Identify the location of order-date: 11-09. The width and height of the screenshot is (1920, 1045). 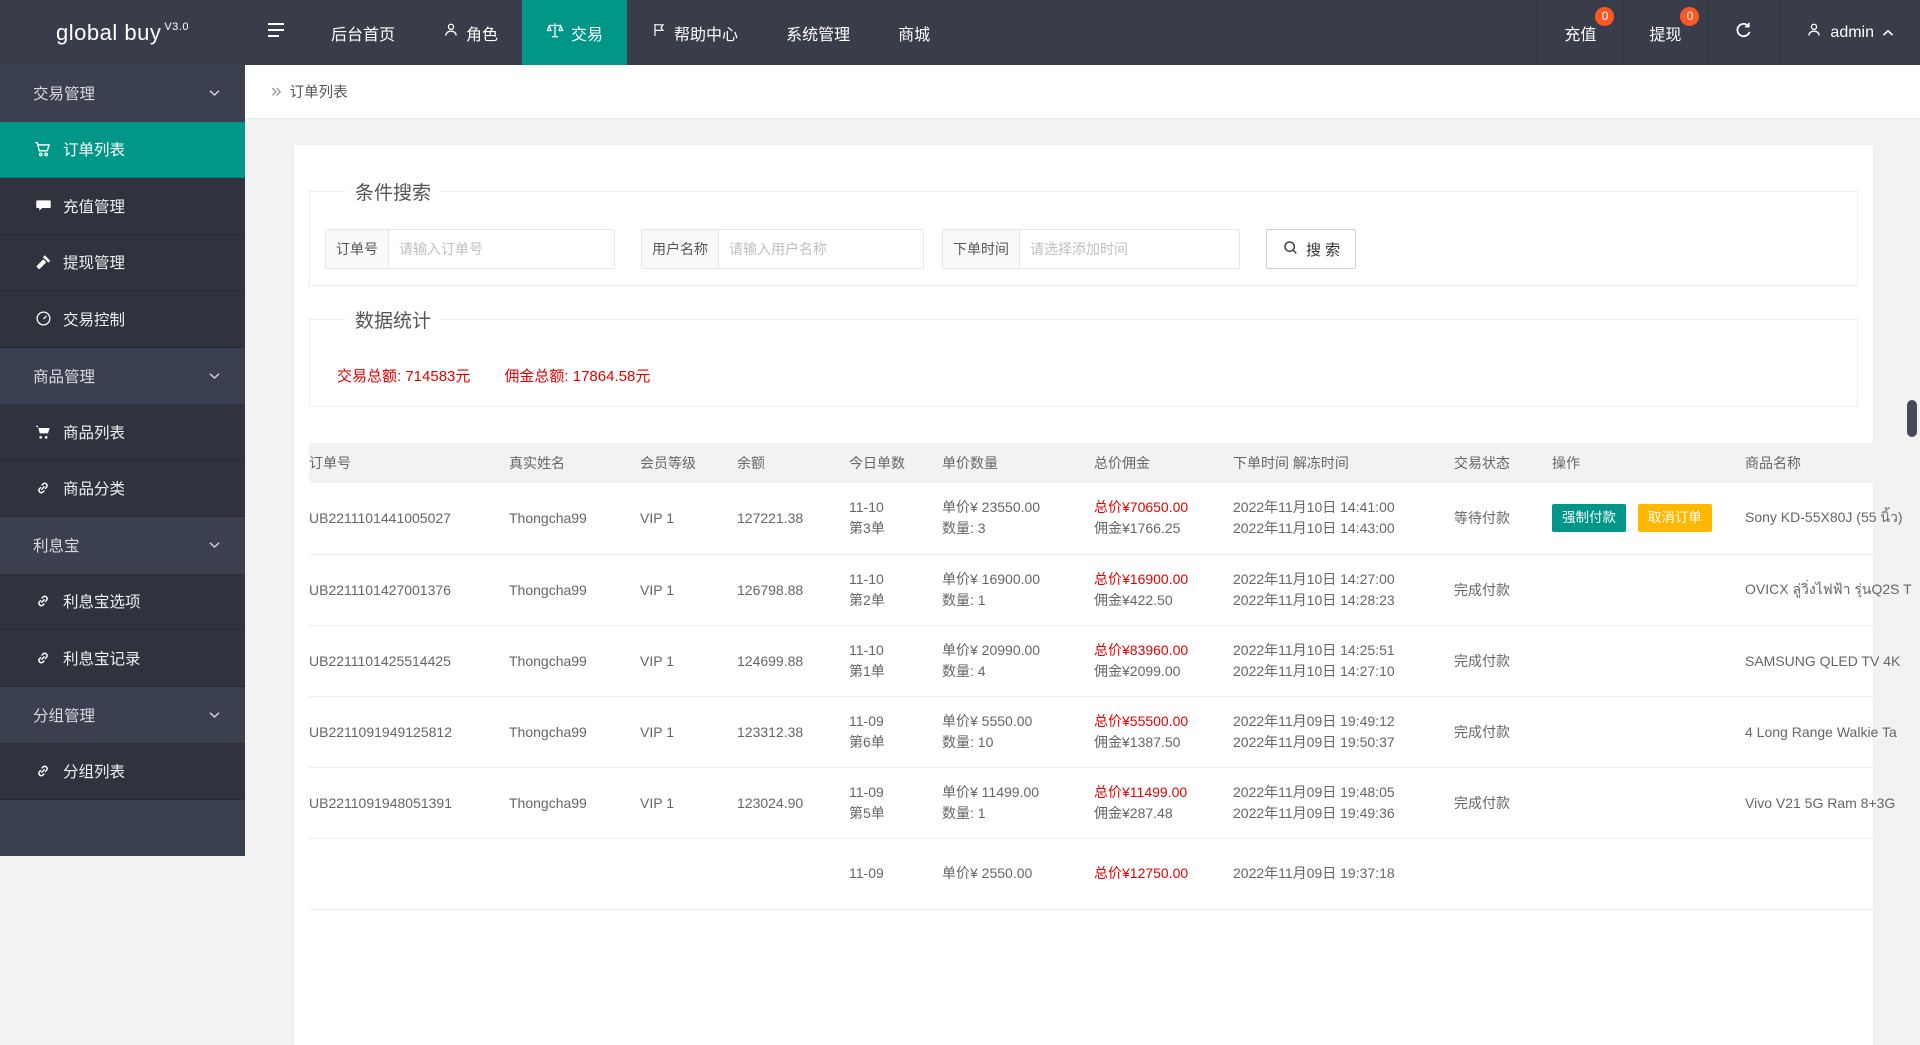
(866, 873).